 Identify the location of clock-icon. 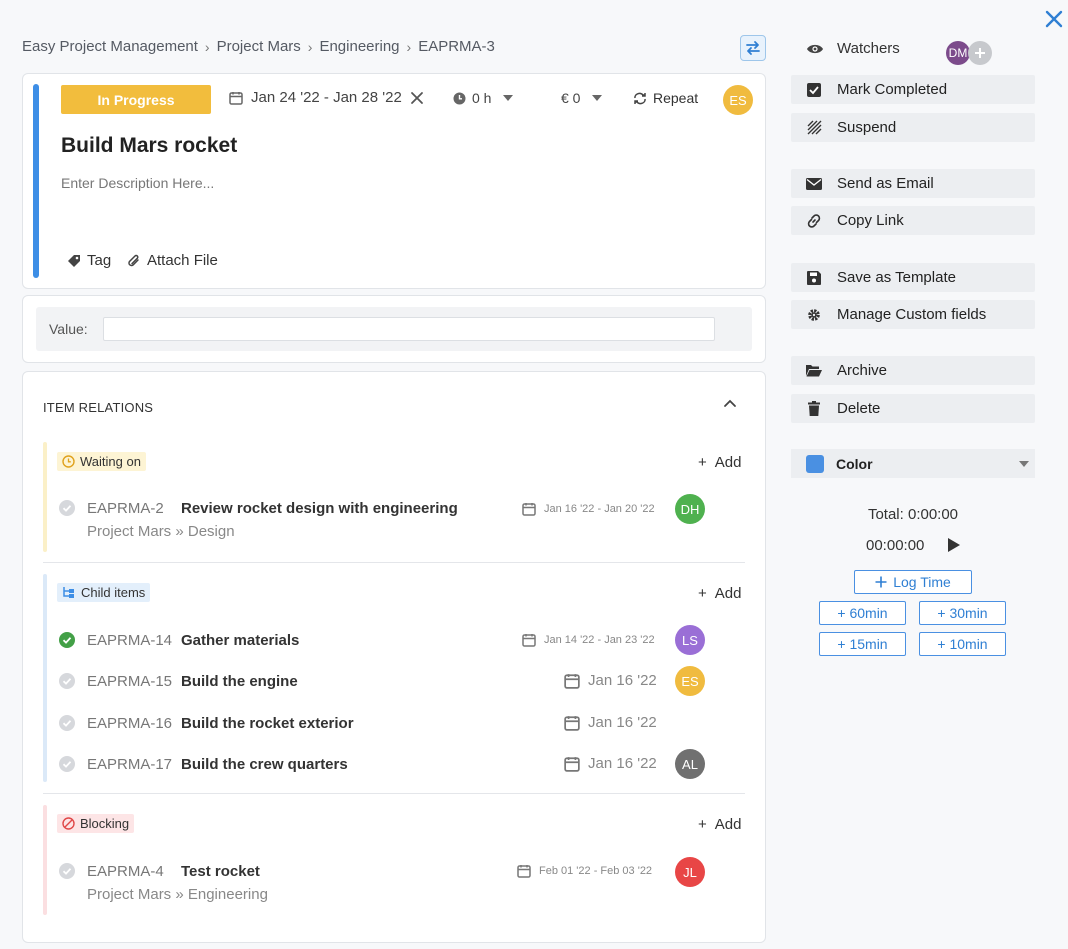
(68, 461).